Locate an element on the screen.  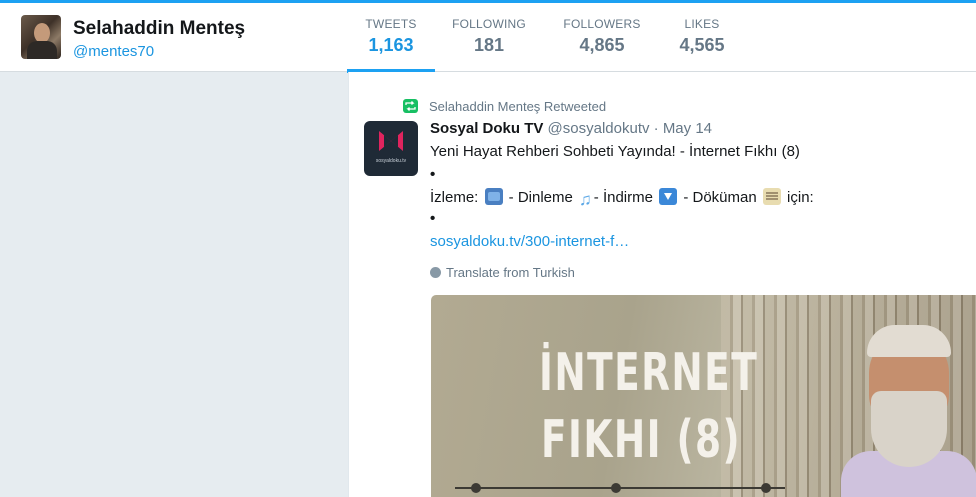
tweet-text-part: için: is located at coordinates (798, 197).